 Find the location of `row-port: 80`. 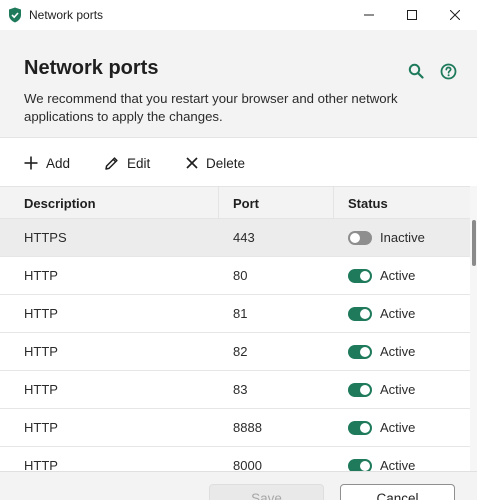

row-port: 80 is located at coordinates (240, 275).